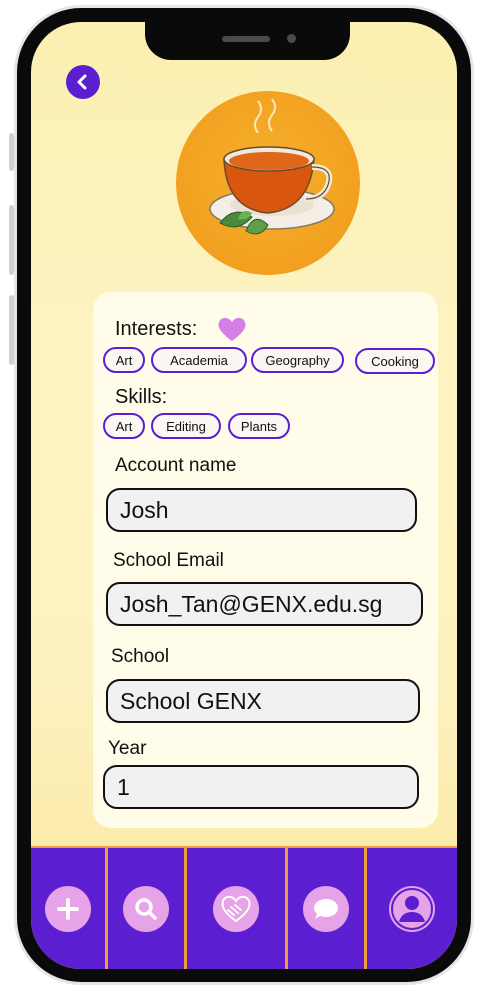 The height and width of the screenshot is (992, 481). What do you see at coordinates (141, 397) in the screenshot?
I see `skills-label: Skills:` at bounding box center [141, 397].